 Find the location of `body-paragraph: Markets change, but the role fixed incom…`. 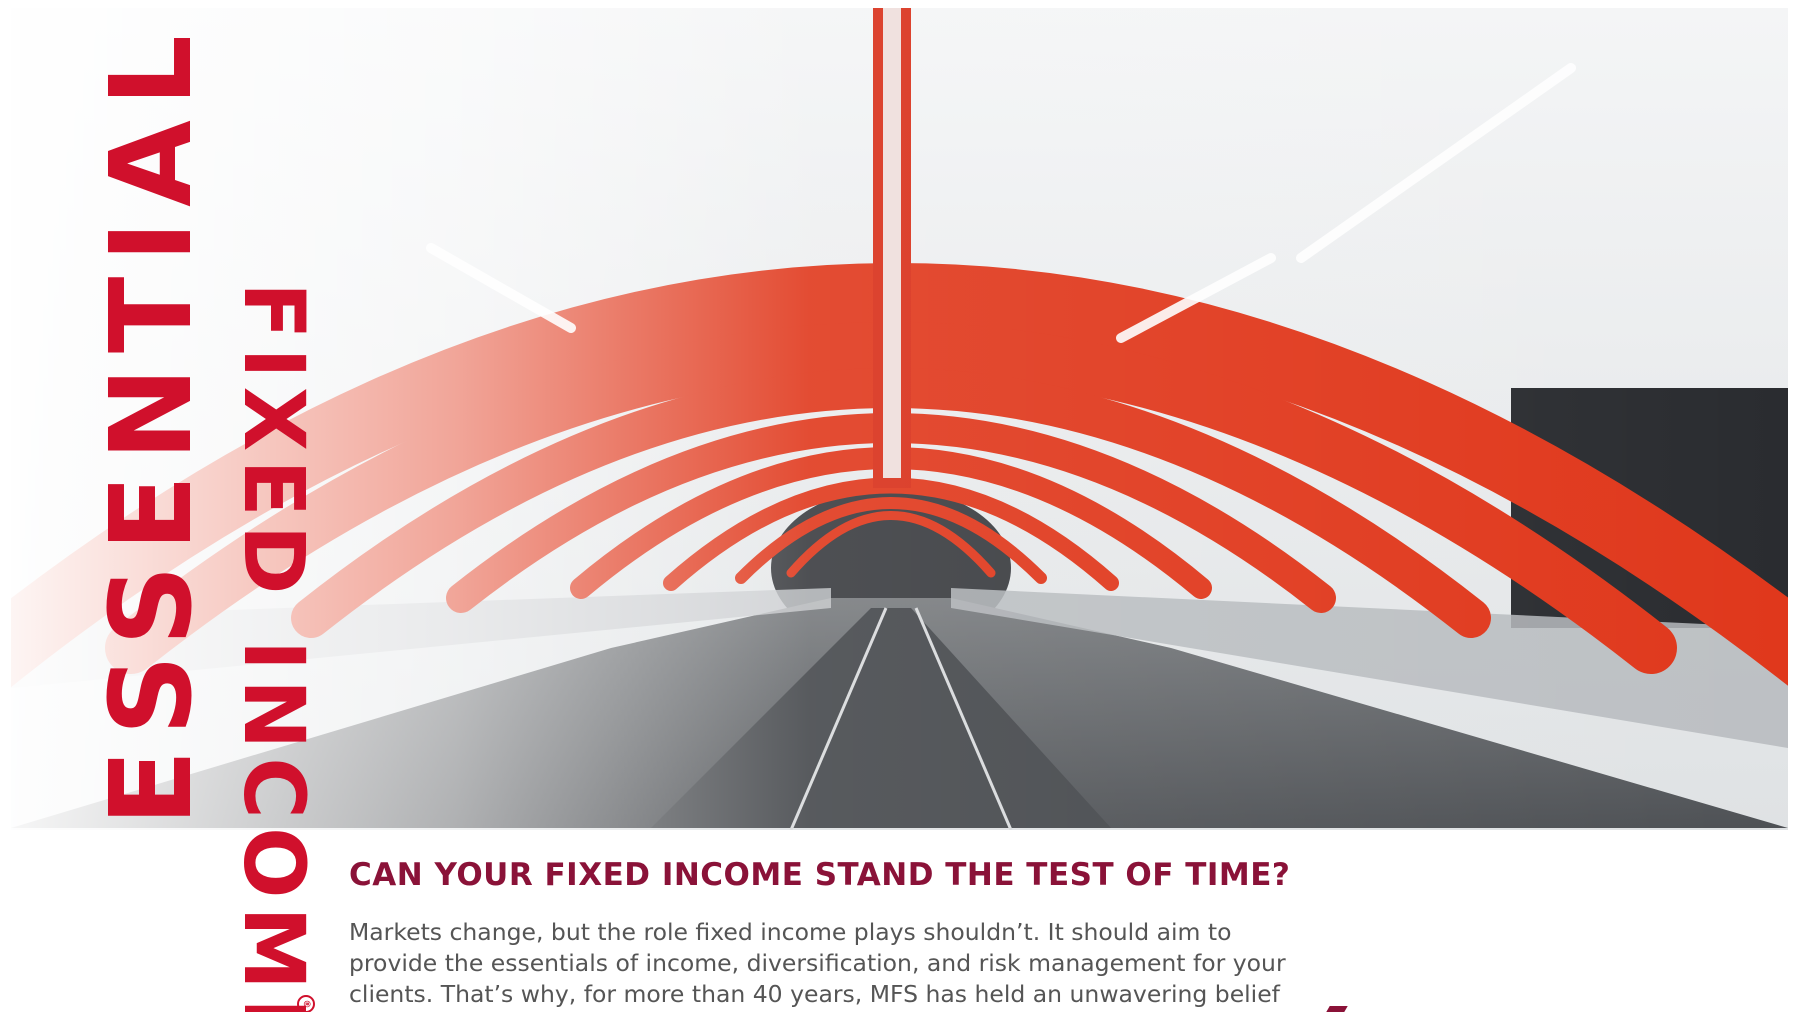

body-paragraph: Markets change, but the role fixed incom… is located at coordinates (817, 963).